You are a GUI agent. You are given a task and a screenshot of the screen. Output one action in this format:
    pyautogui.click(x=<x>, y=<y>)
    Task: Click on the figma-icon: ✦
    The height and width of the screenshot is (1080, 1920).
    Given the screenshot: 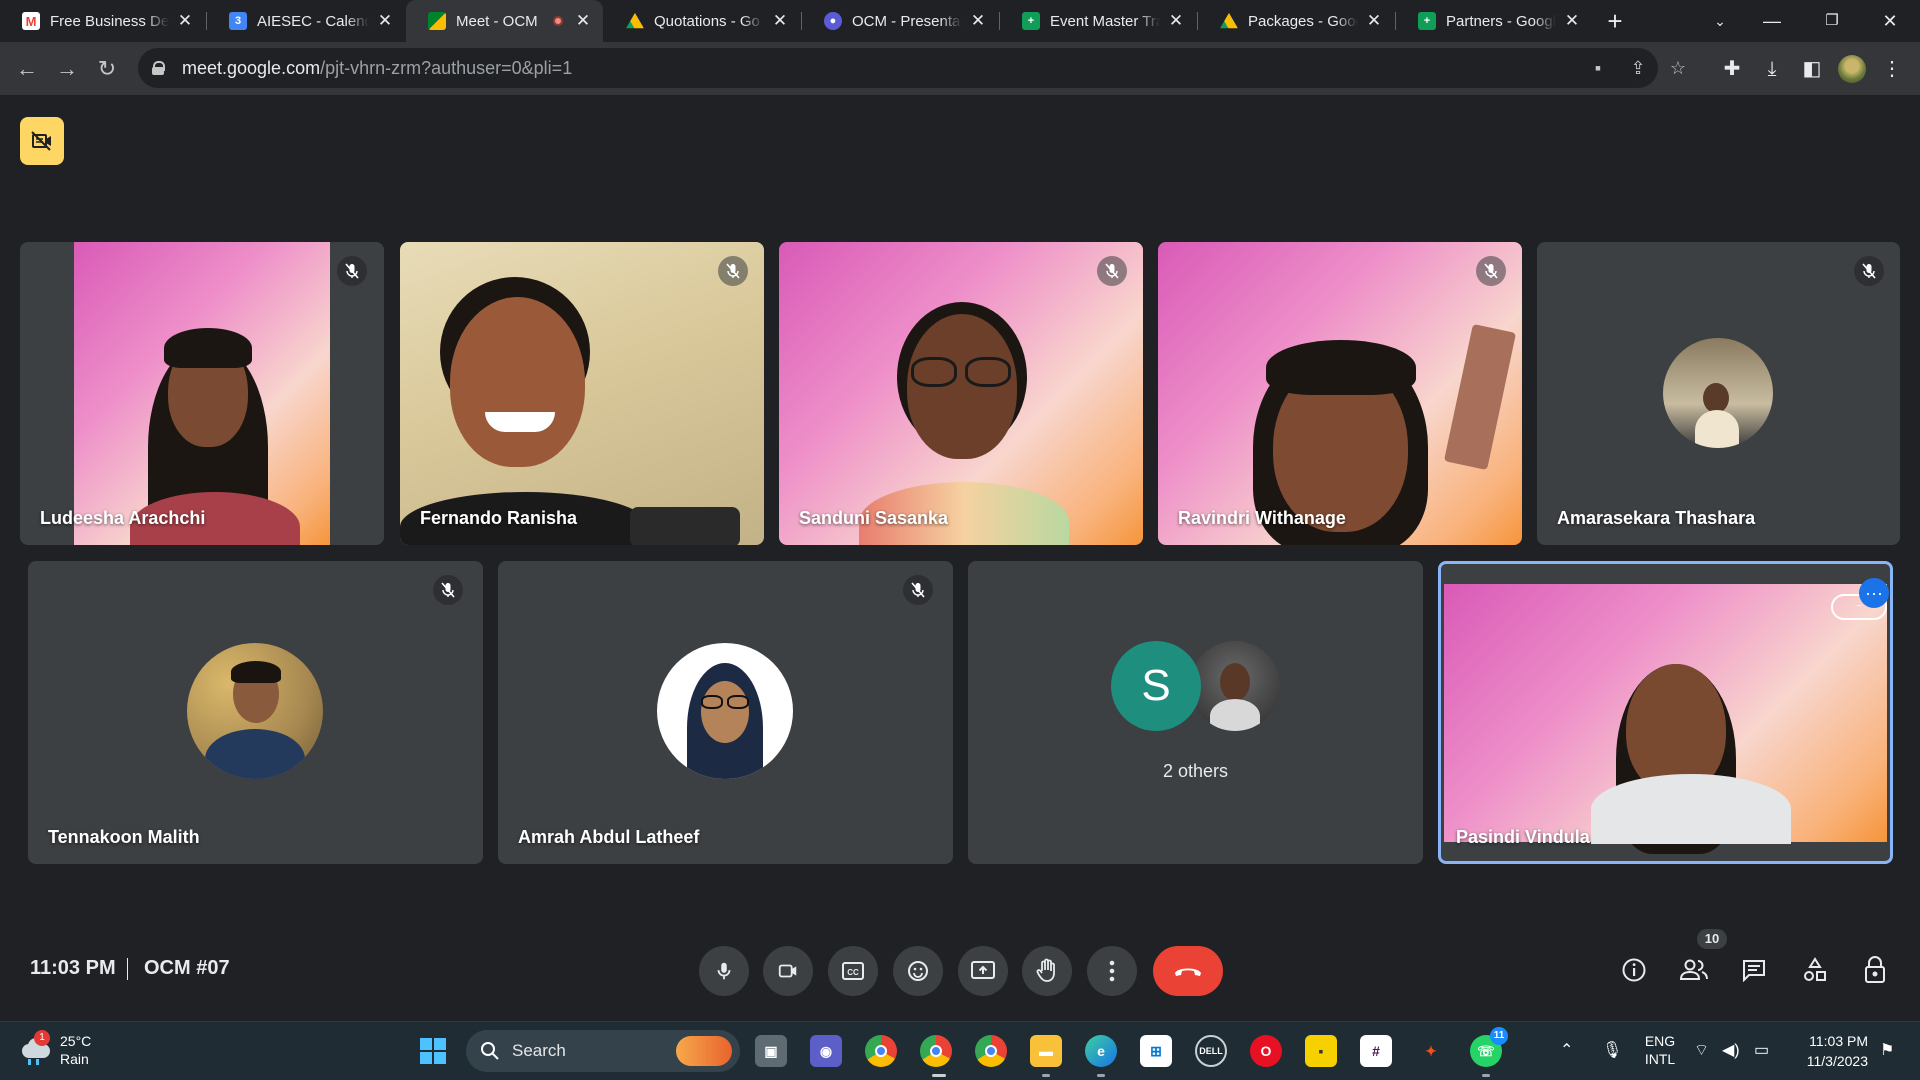 What is the action you would take?
    pyautogui.click(x=1431, y=1051)
    